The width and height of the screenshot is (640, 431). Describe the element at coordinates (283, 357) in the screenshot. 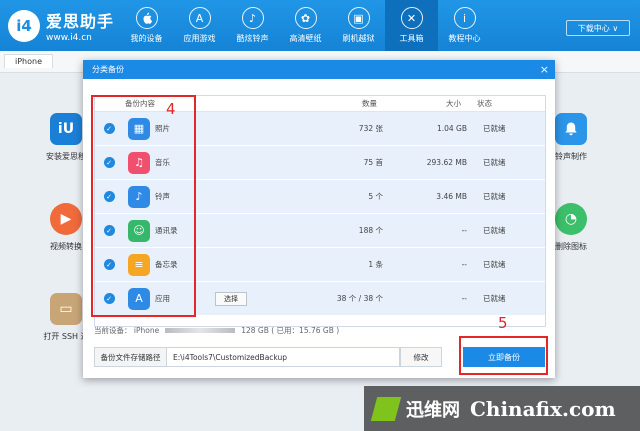

I see `backup-path-input: E:\i4Tools7\CustomizedBackup` at that location.